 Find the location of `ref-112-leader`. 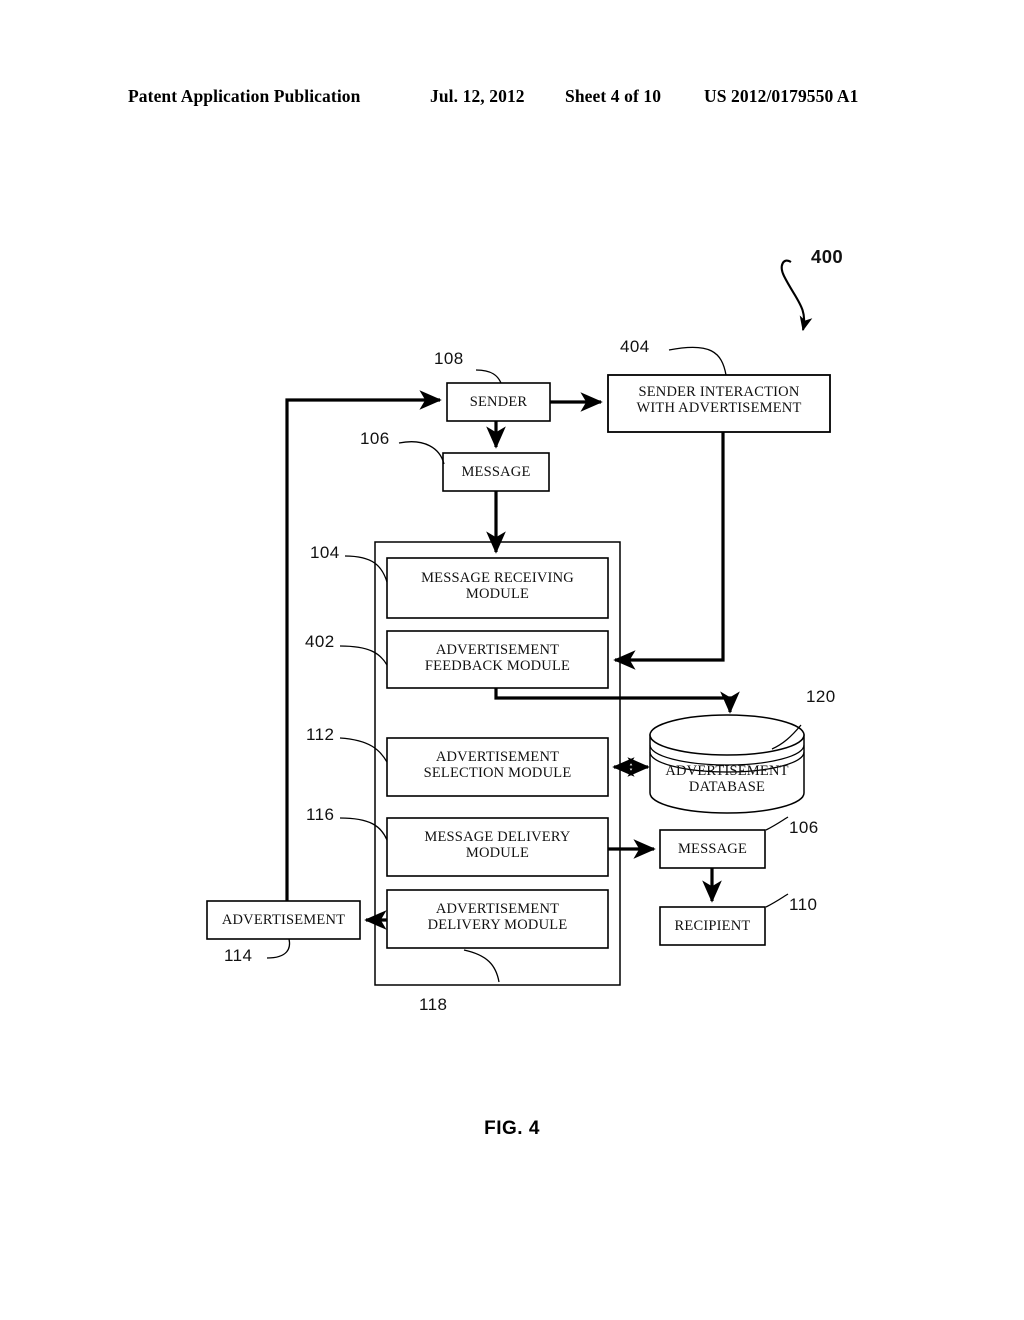

ref-112-leader is located at coordinates (363, 750).